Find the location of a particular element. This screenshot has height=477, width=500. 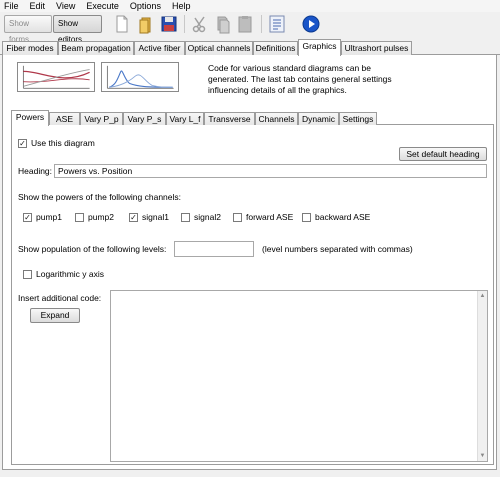

tab-powers: Powers is located at coordinates (30, 118).